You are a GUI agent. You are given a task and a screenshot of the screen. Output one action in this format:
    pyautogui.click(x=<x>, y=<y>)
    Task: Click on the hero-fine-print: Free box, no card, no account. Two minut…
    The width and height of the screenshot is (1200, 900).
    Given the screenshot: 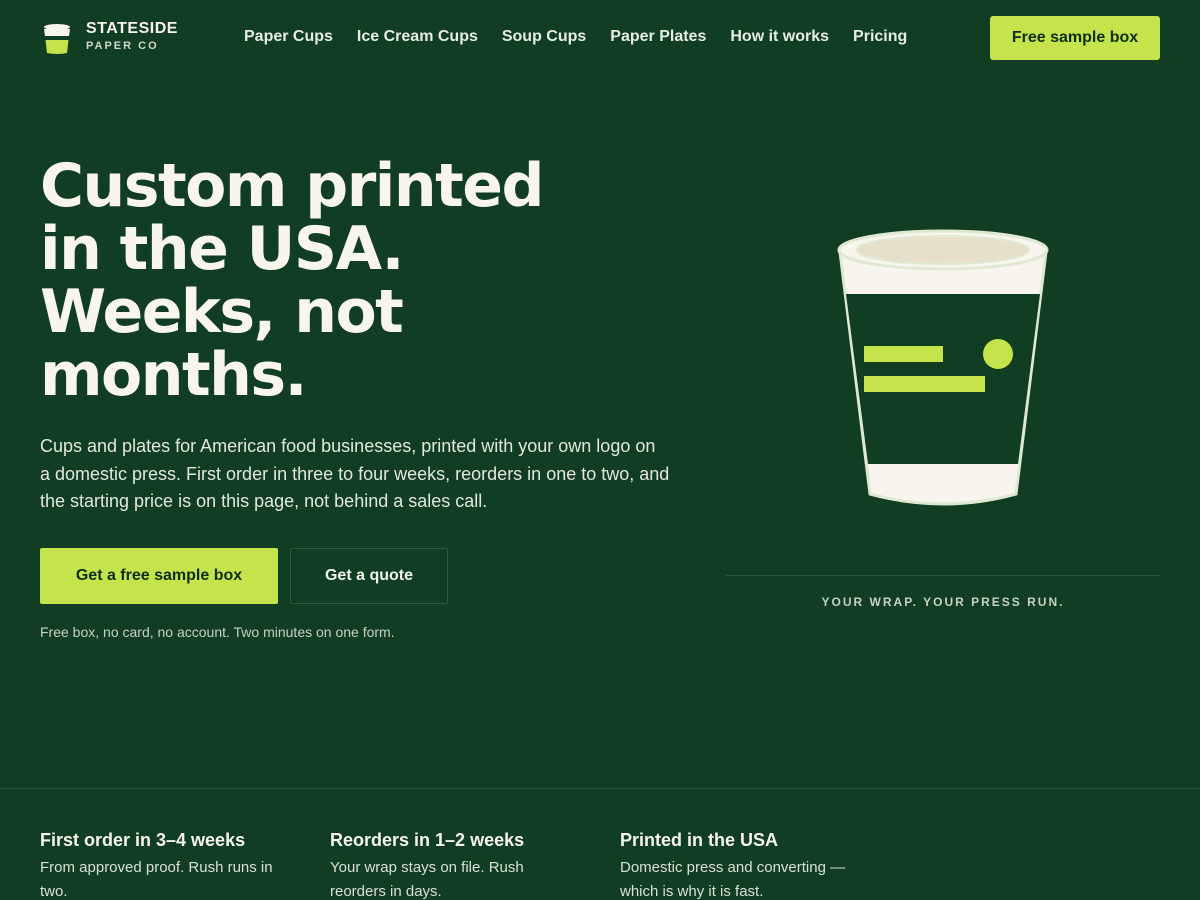 What is the action you would take?
    pyautogui.click(x=217, y=632)
    